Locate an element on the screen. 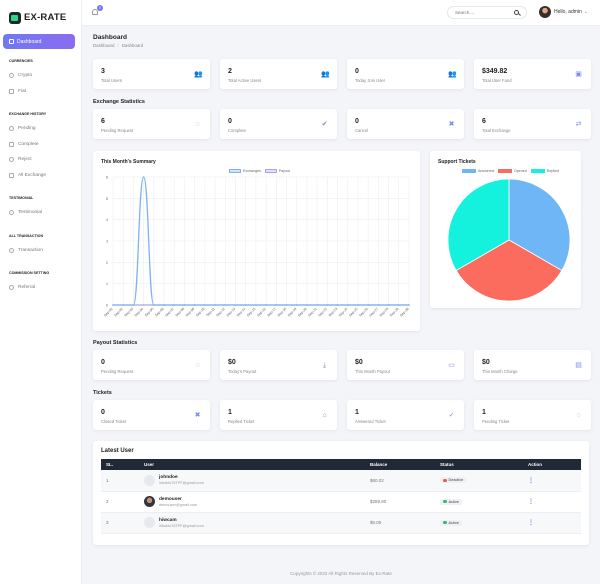 Image resolution: width=600 pixels, height=584 pixels. user-greeting: Hello, admin is located at coordinates (568, 12).